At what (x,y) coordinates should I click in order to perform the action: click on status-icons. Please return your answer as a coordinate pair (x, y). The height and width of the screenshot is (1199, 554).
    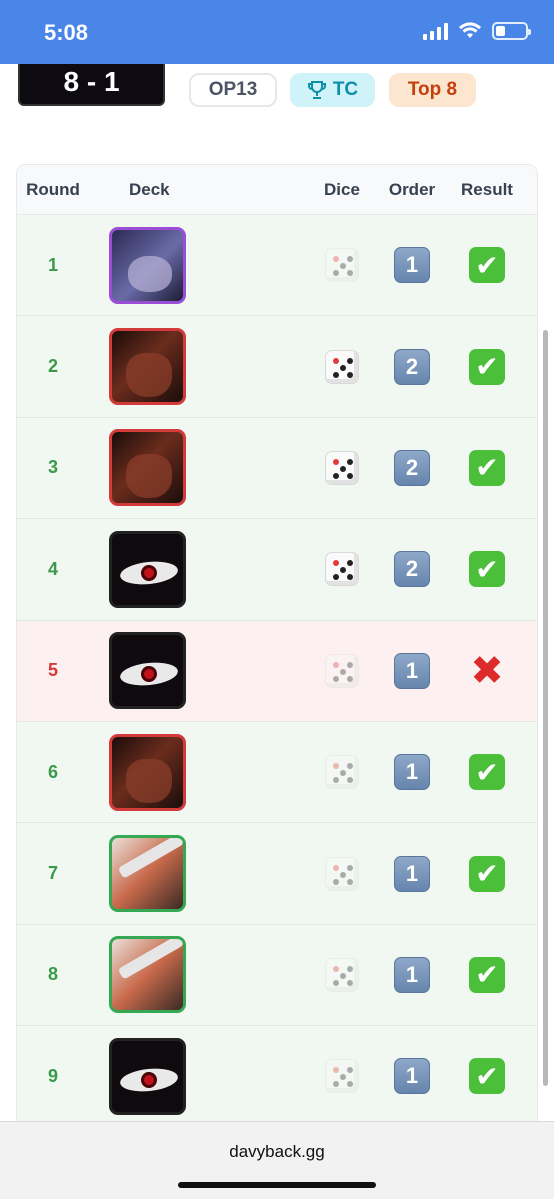
    Looking at the image, I should click on (477, 31).